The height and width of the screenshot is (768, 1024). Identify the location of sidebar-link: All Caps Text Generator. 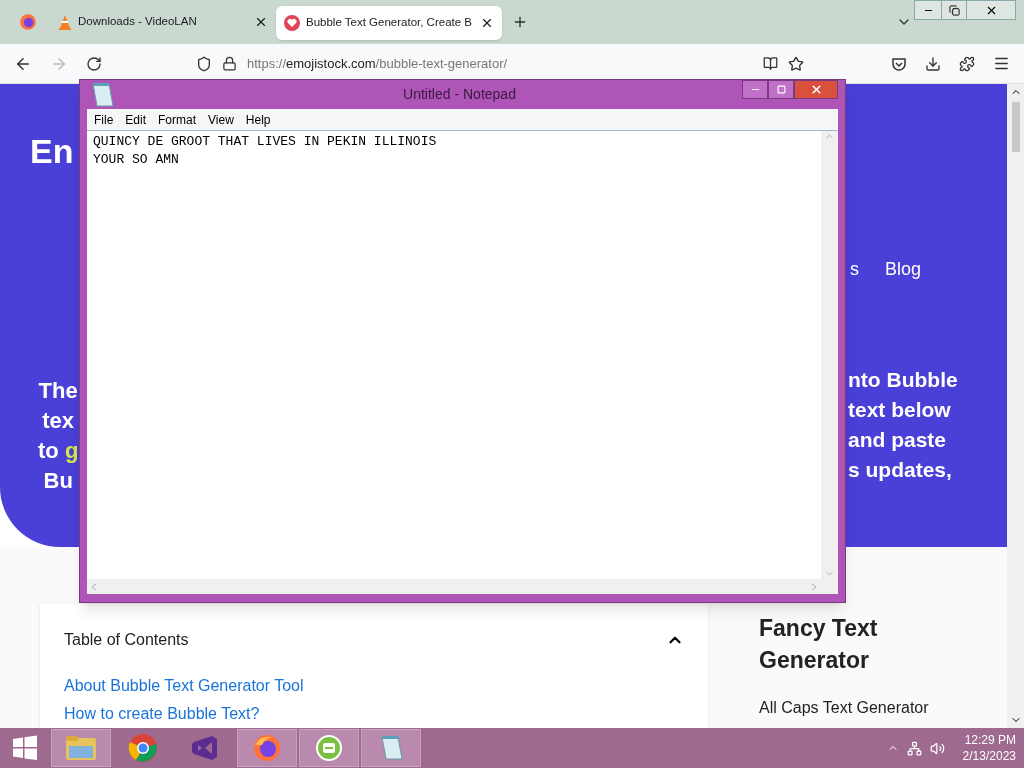
(844, 708).